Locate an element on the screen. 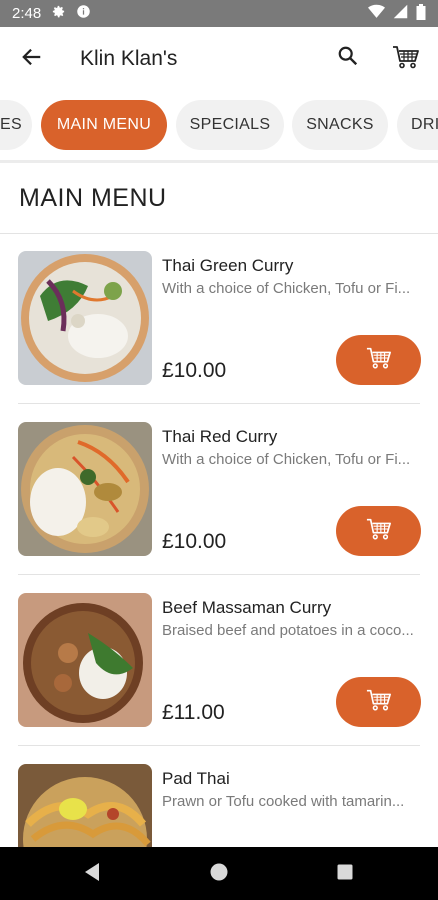 This screenshot has height=900, width=438. app-title: Klin Klan's is located at coordinates (129, 58).